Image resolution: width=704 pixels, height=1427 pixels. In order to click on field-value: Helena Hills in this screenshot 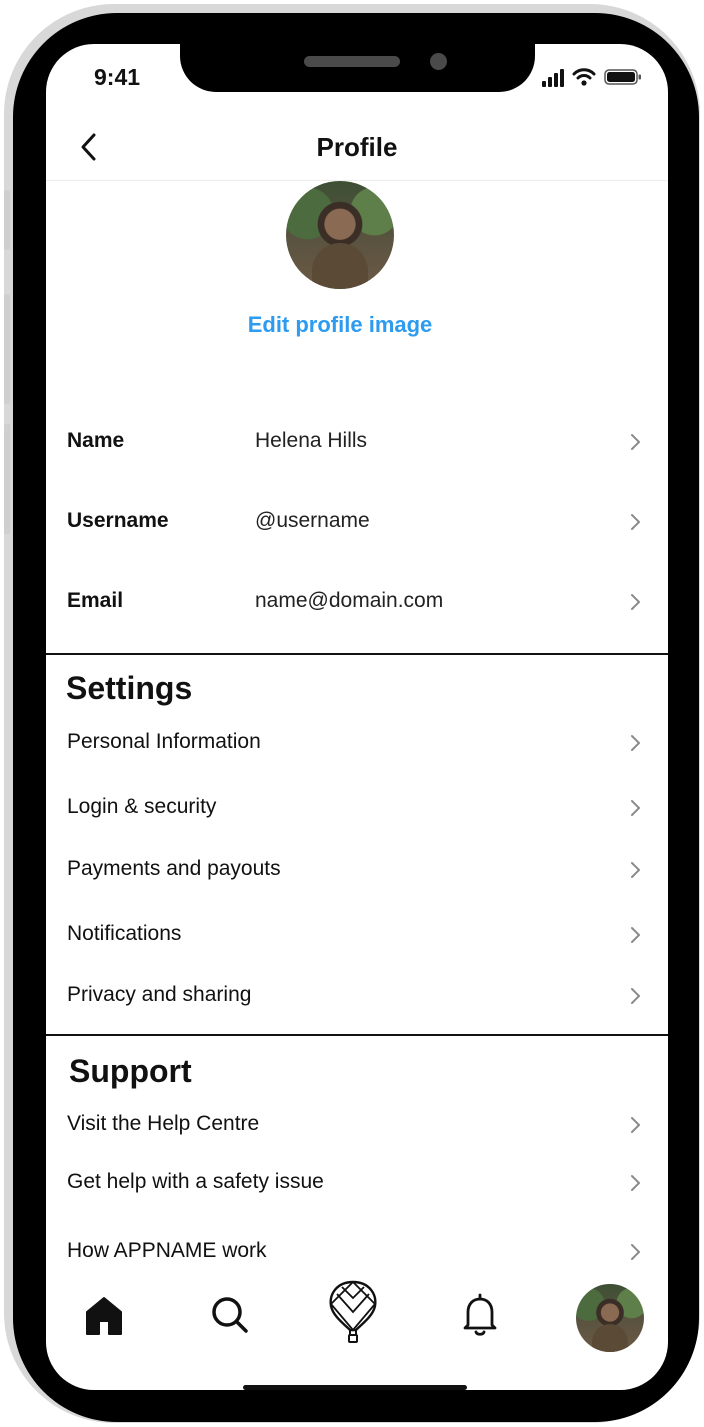, I will do `click(311, 440)`.